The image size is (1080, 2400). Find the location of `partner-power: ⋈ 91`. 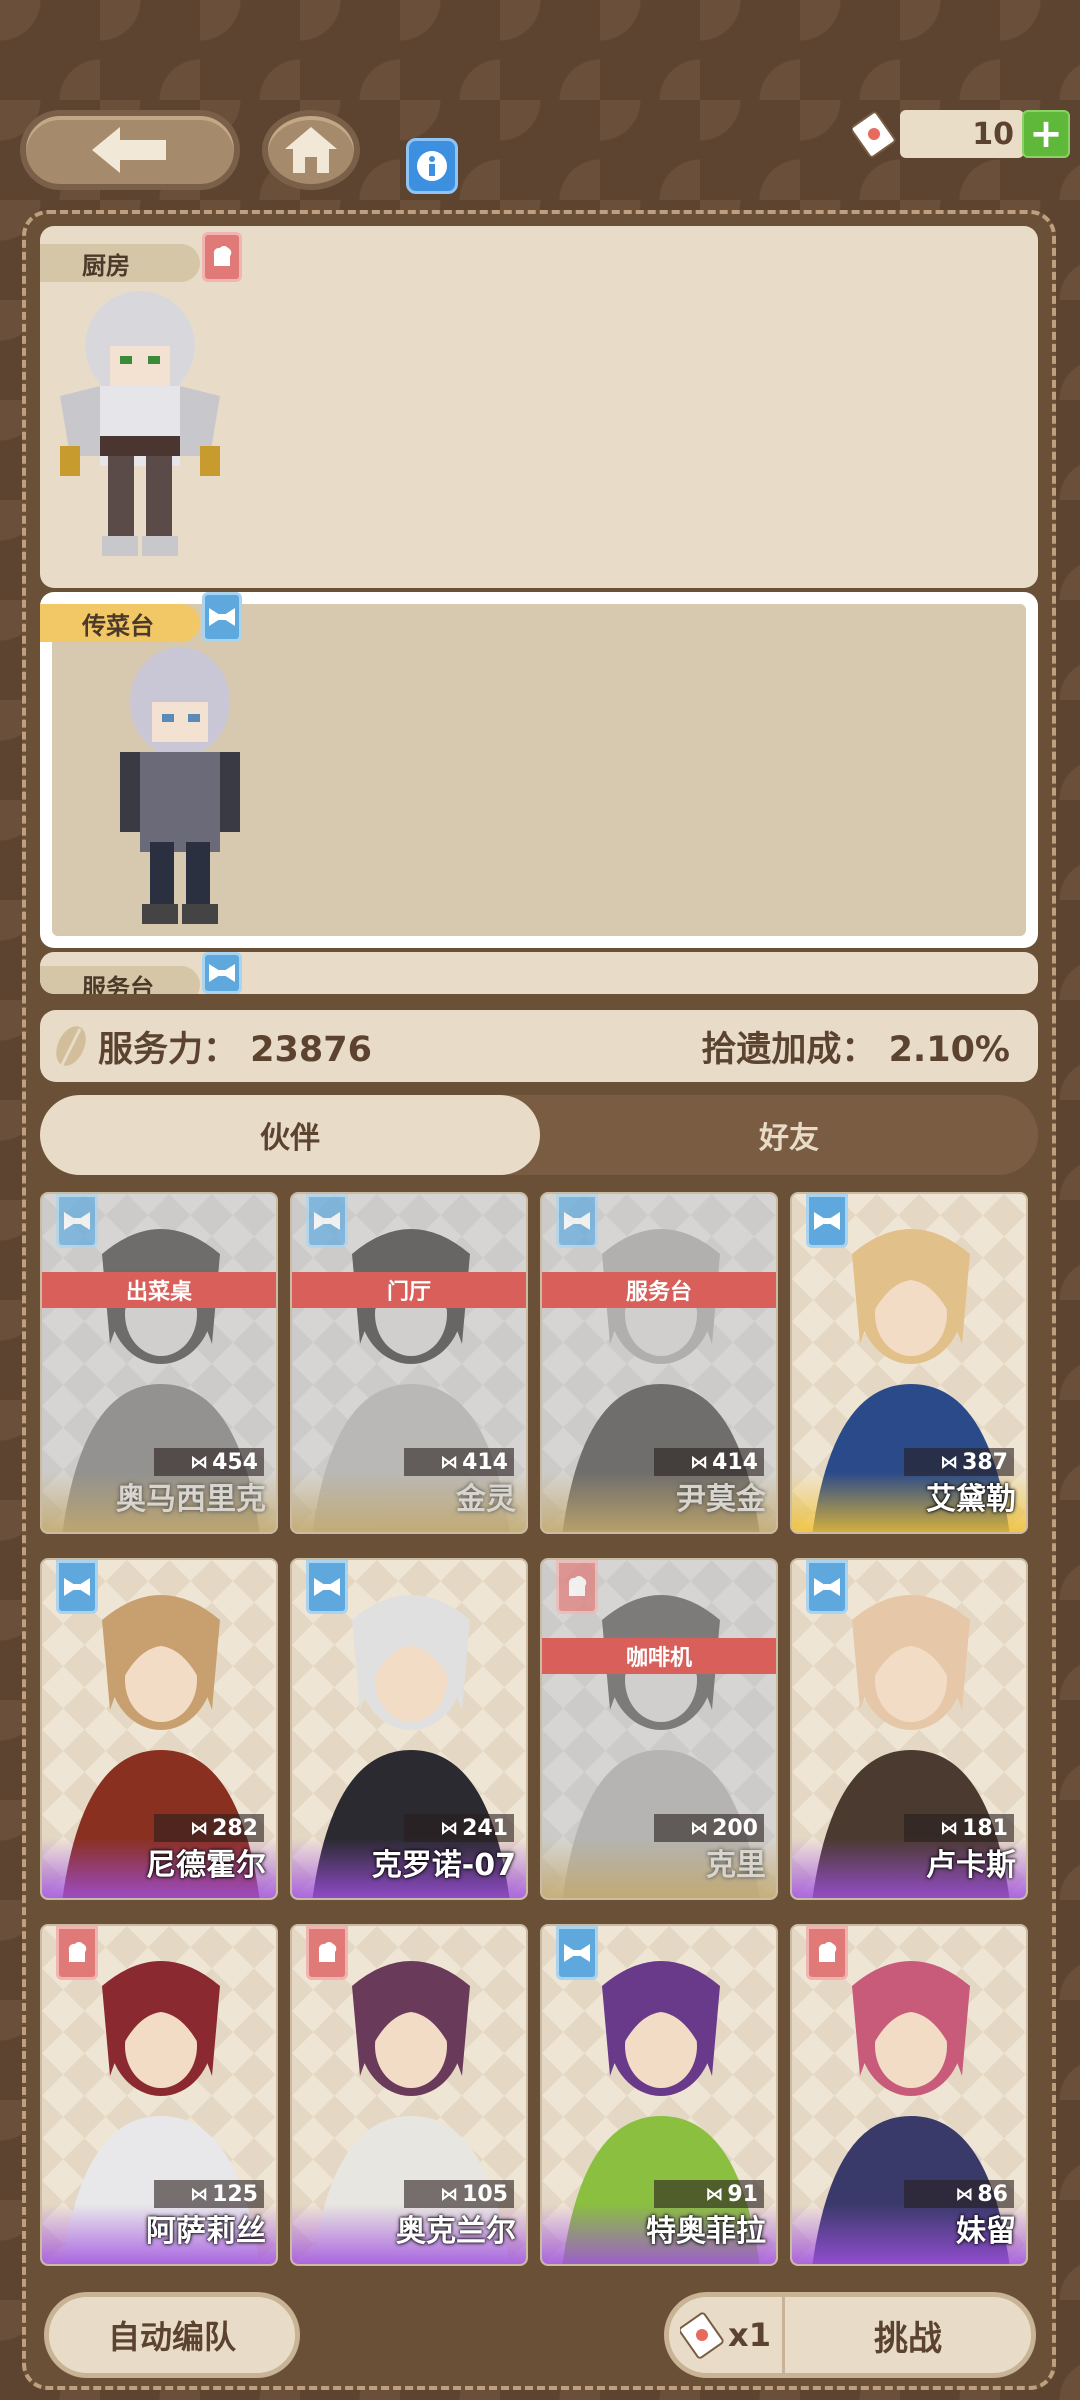

partner-power: ⋈ 91 is located at coordinates (709, 2194).